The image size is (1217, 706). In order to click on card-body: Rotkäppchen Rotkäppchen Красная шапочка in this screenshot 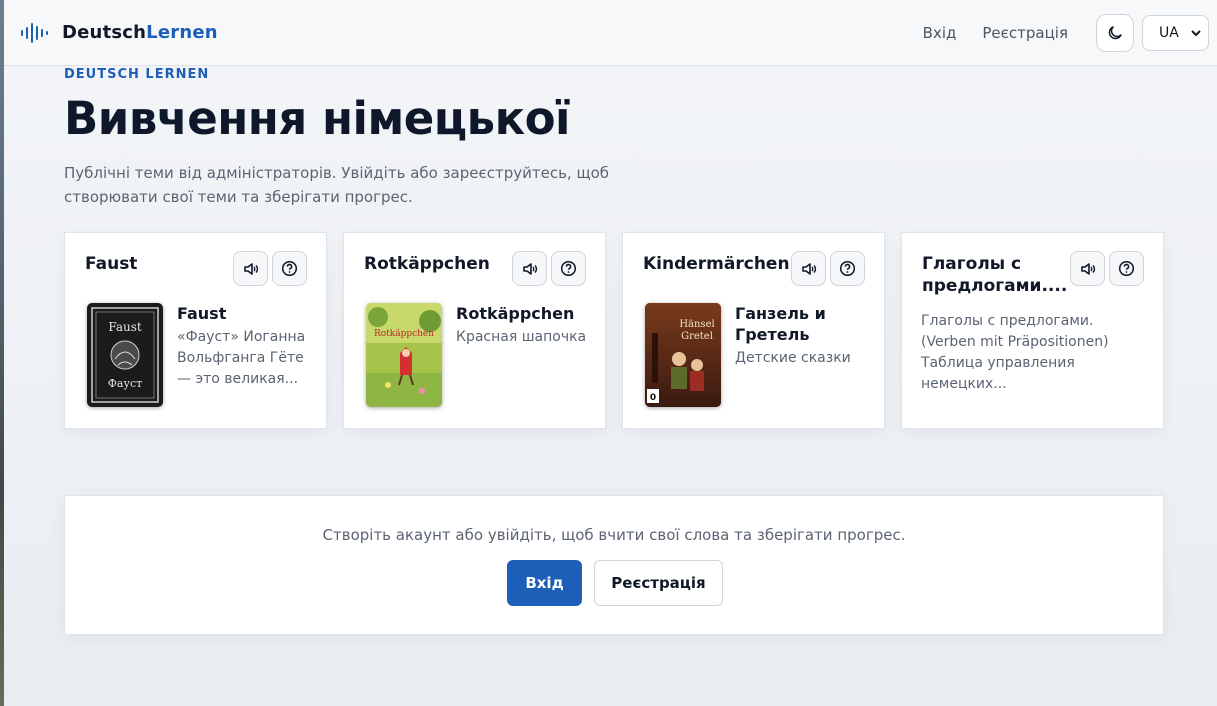, I will do `click(477, 355)`.